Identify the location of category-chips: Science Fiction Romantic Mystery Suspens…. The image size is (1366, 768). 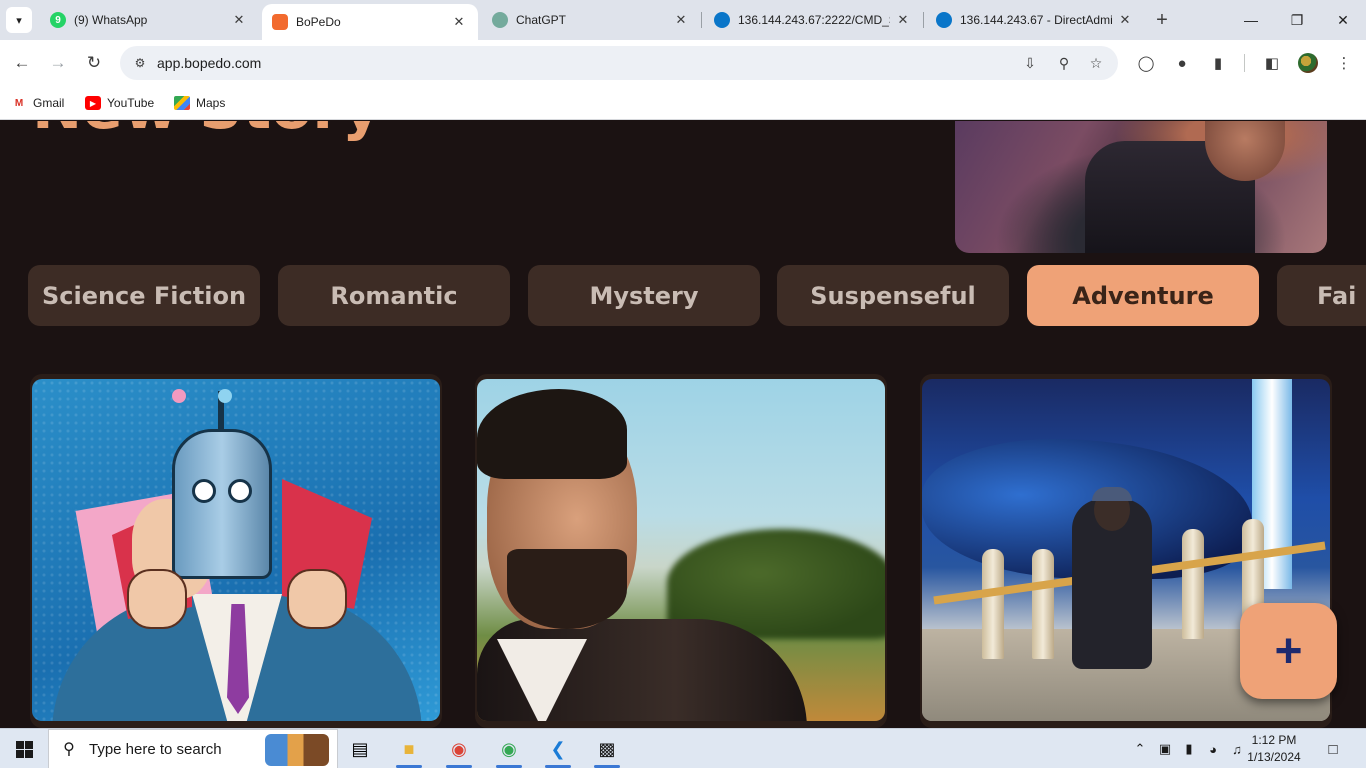
(697, 296).